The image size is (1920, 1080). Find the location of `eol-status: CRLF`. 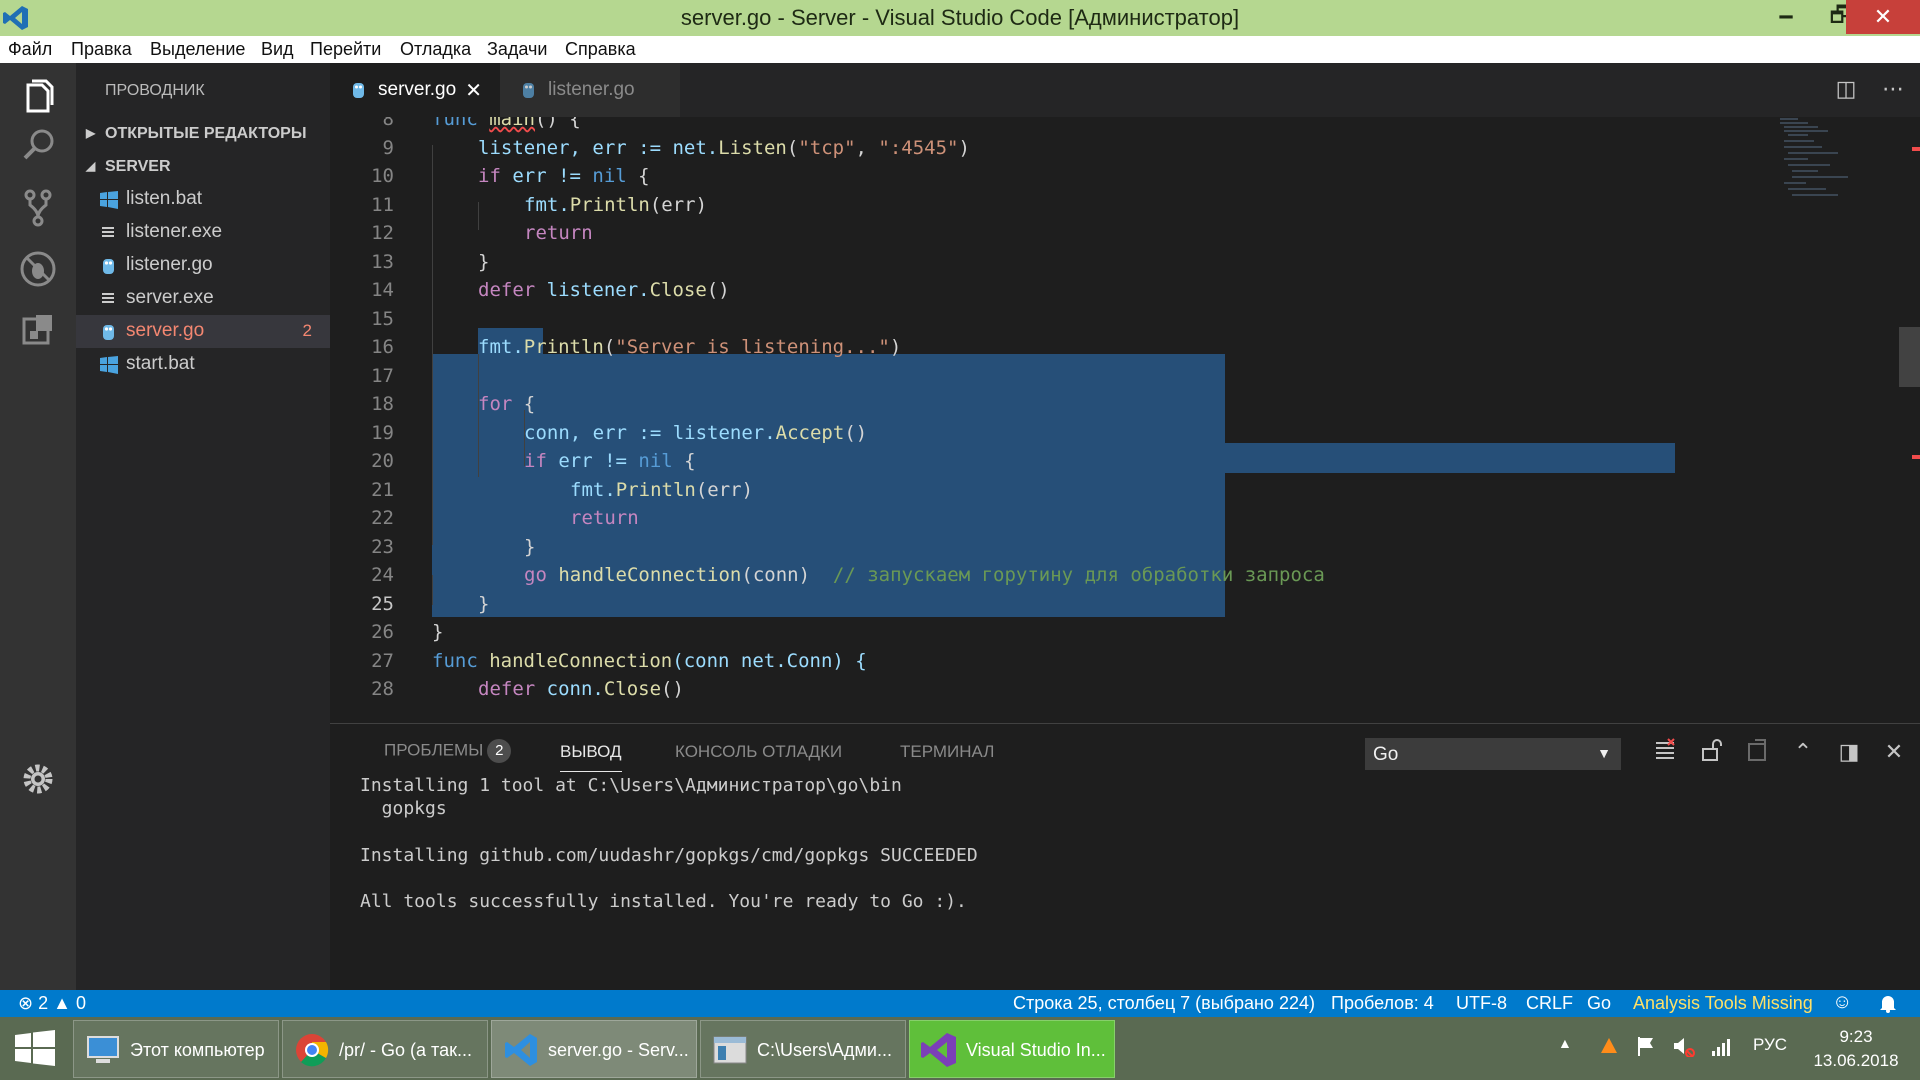

eol-status: CRLF is located at coordinates (1549, 1003).